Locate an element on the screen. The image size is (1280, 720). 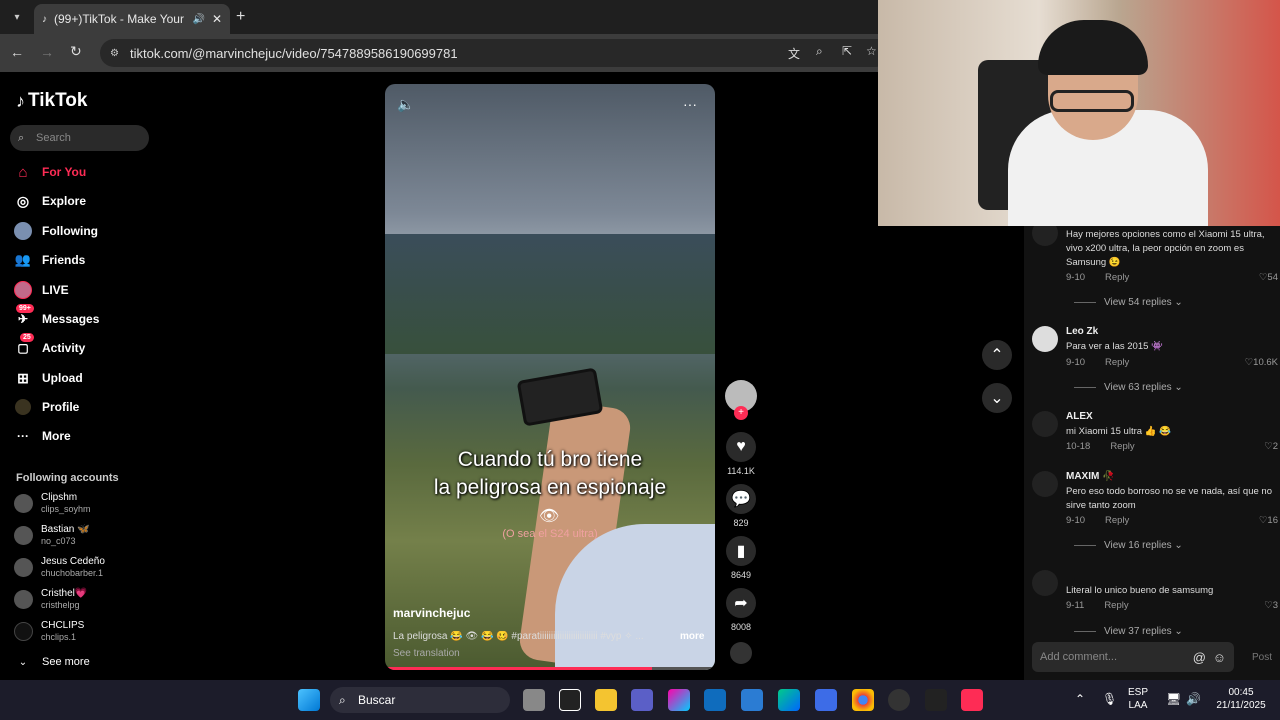
view-replies-button: View 54 replies ⌄ is located at coordinates (1128, 302).